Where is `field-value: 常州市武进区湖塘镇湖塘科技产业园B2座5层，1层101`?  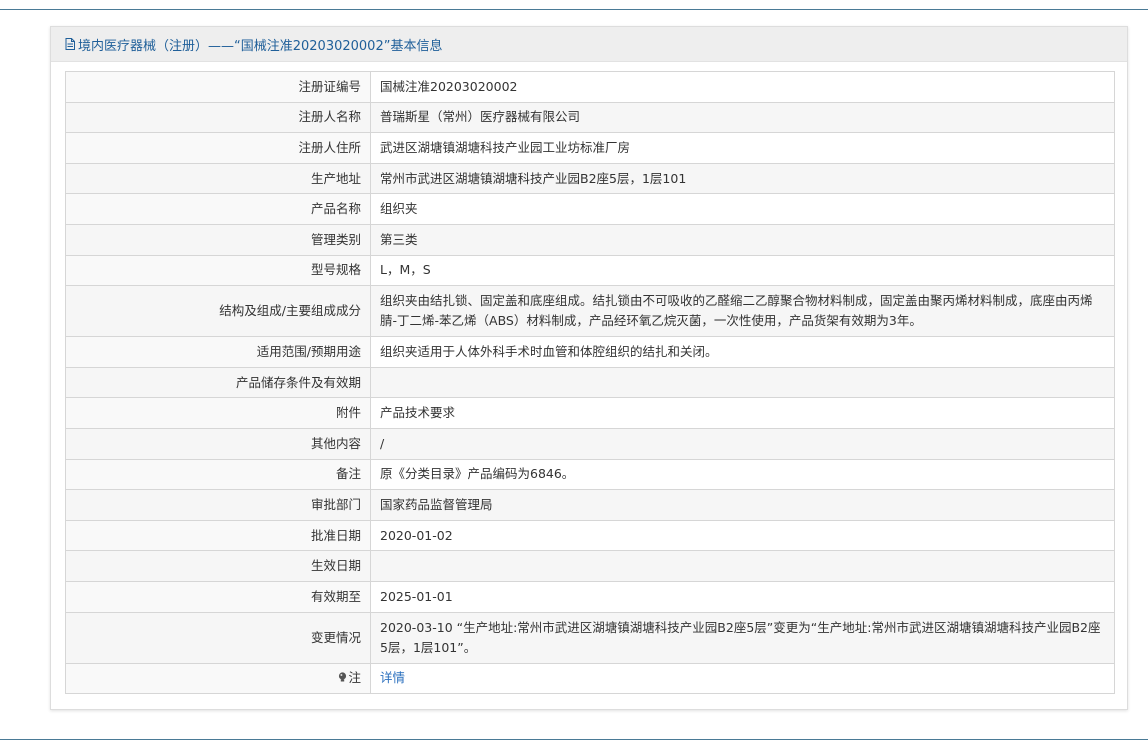
field-value: 常州市武进区湖塘镇湖塘科技产业园B2座5层，1层101 is located at coordinates (742, 178).